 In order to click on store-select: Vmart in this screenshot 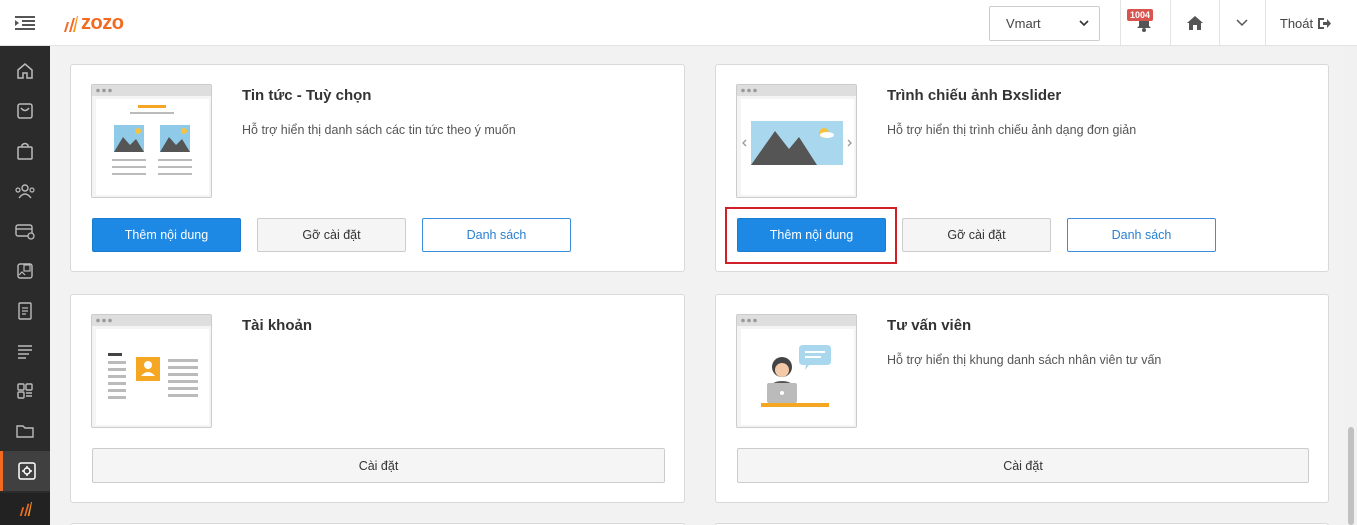, I will do `click(1044, 23)`.